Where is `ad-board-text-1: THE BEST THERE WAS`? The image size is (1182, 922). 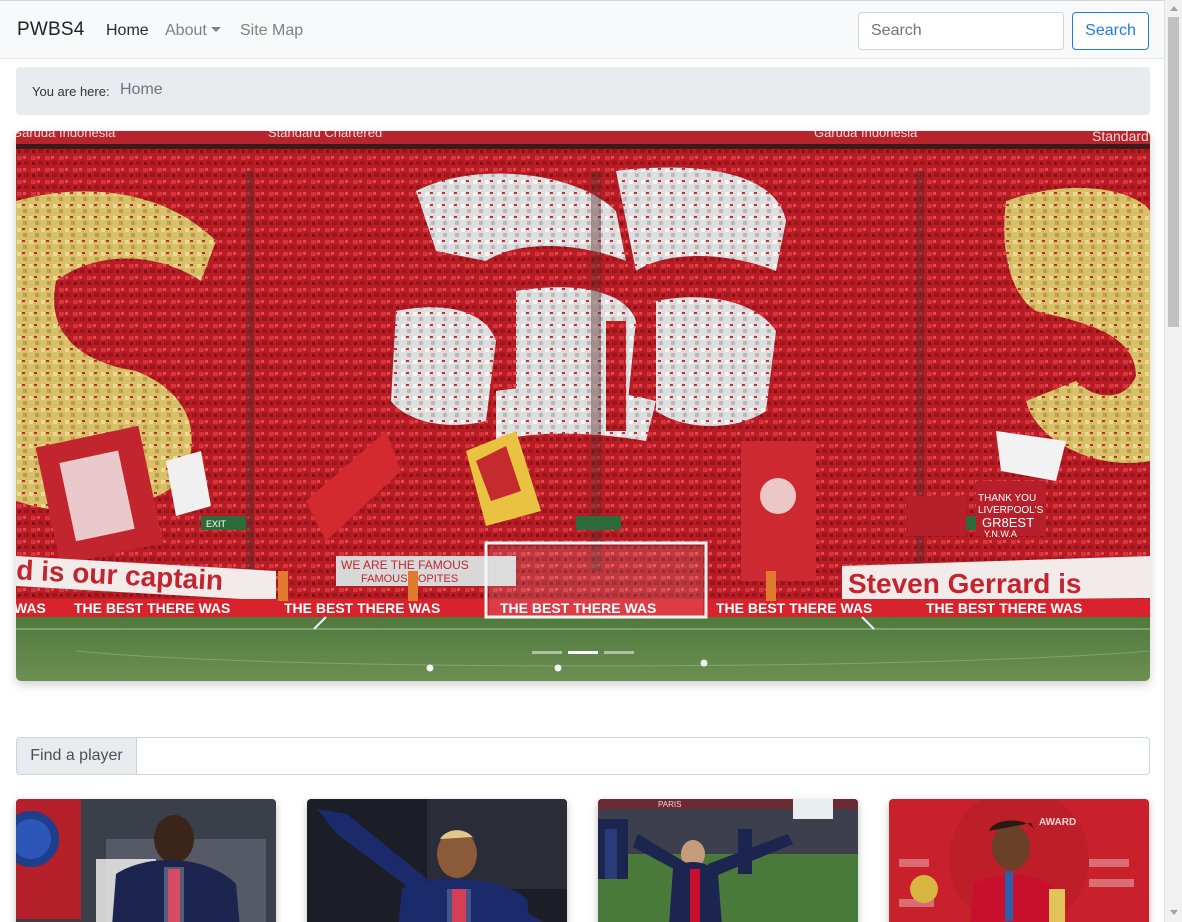 ad-board-text-1: THE BEST THERE WAS is located at coordinates (152, 608).